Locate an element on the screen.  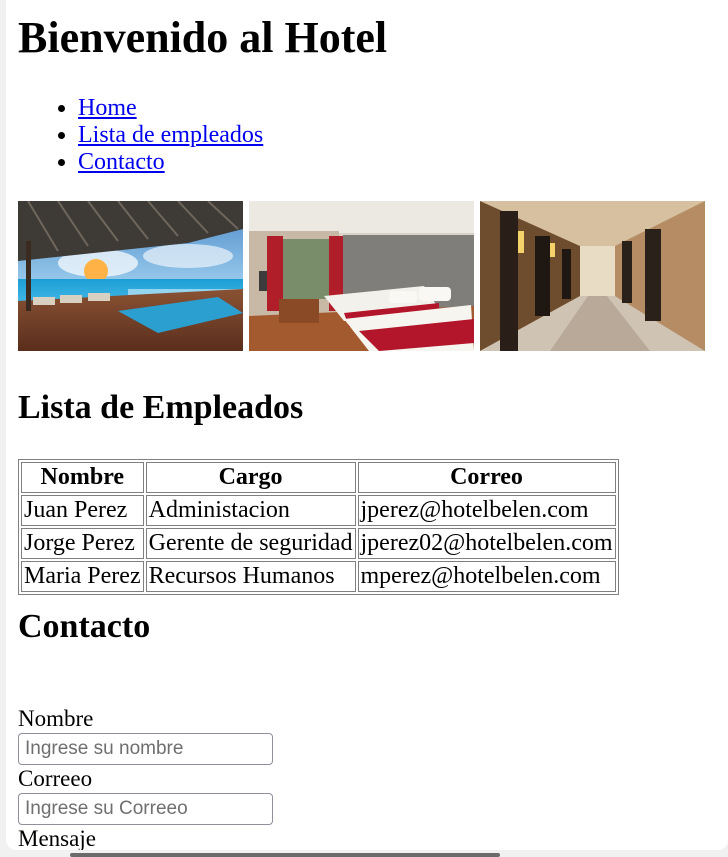
employee-role: Administacion is located at coordinates (250, 510).